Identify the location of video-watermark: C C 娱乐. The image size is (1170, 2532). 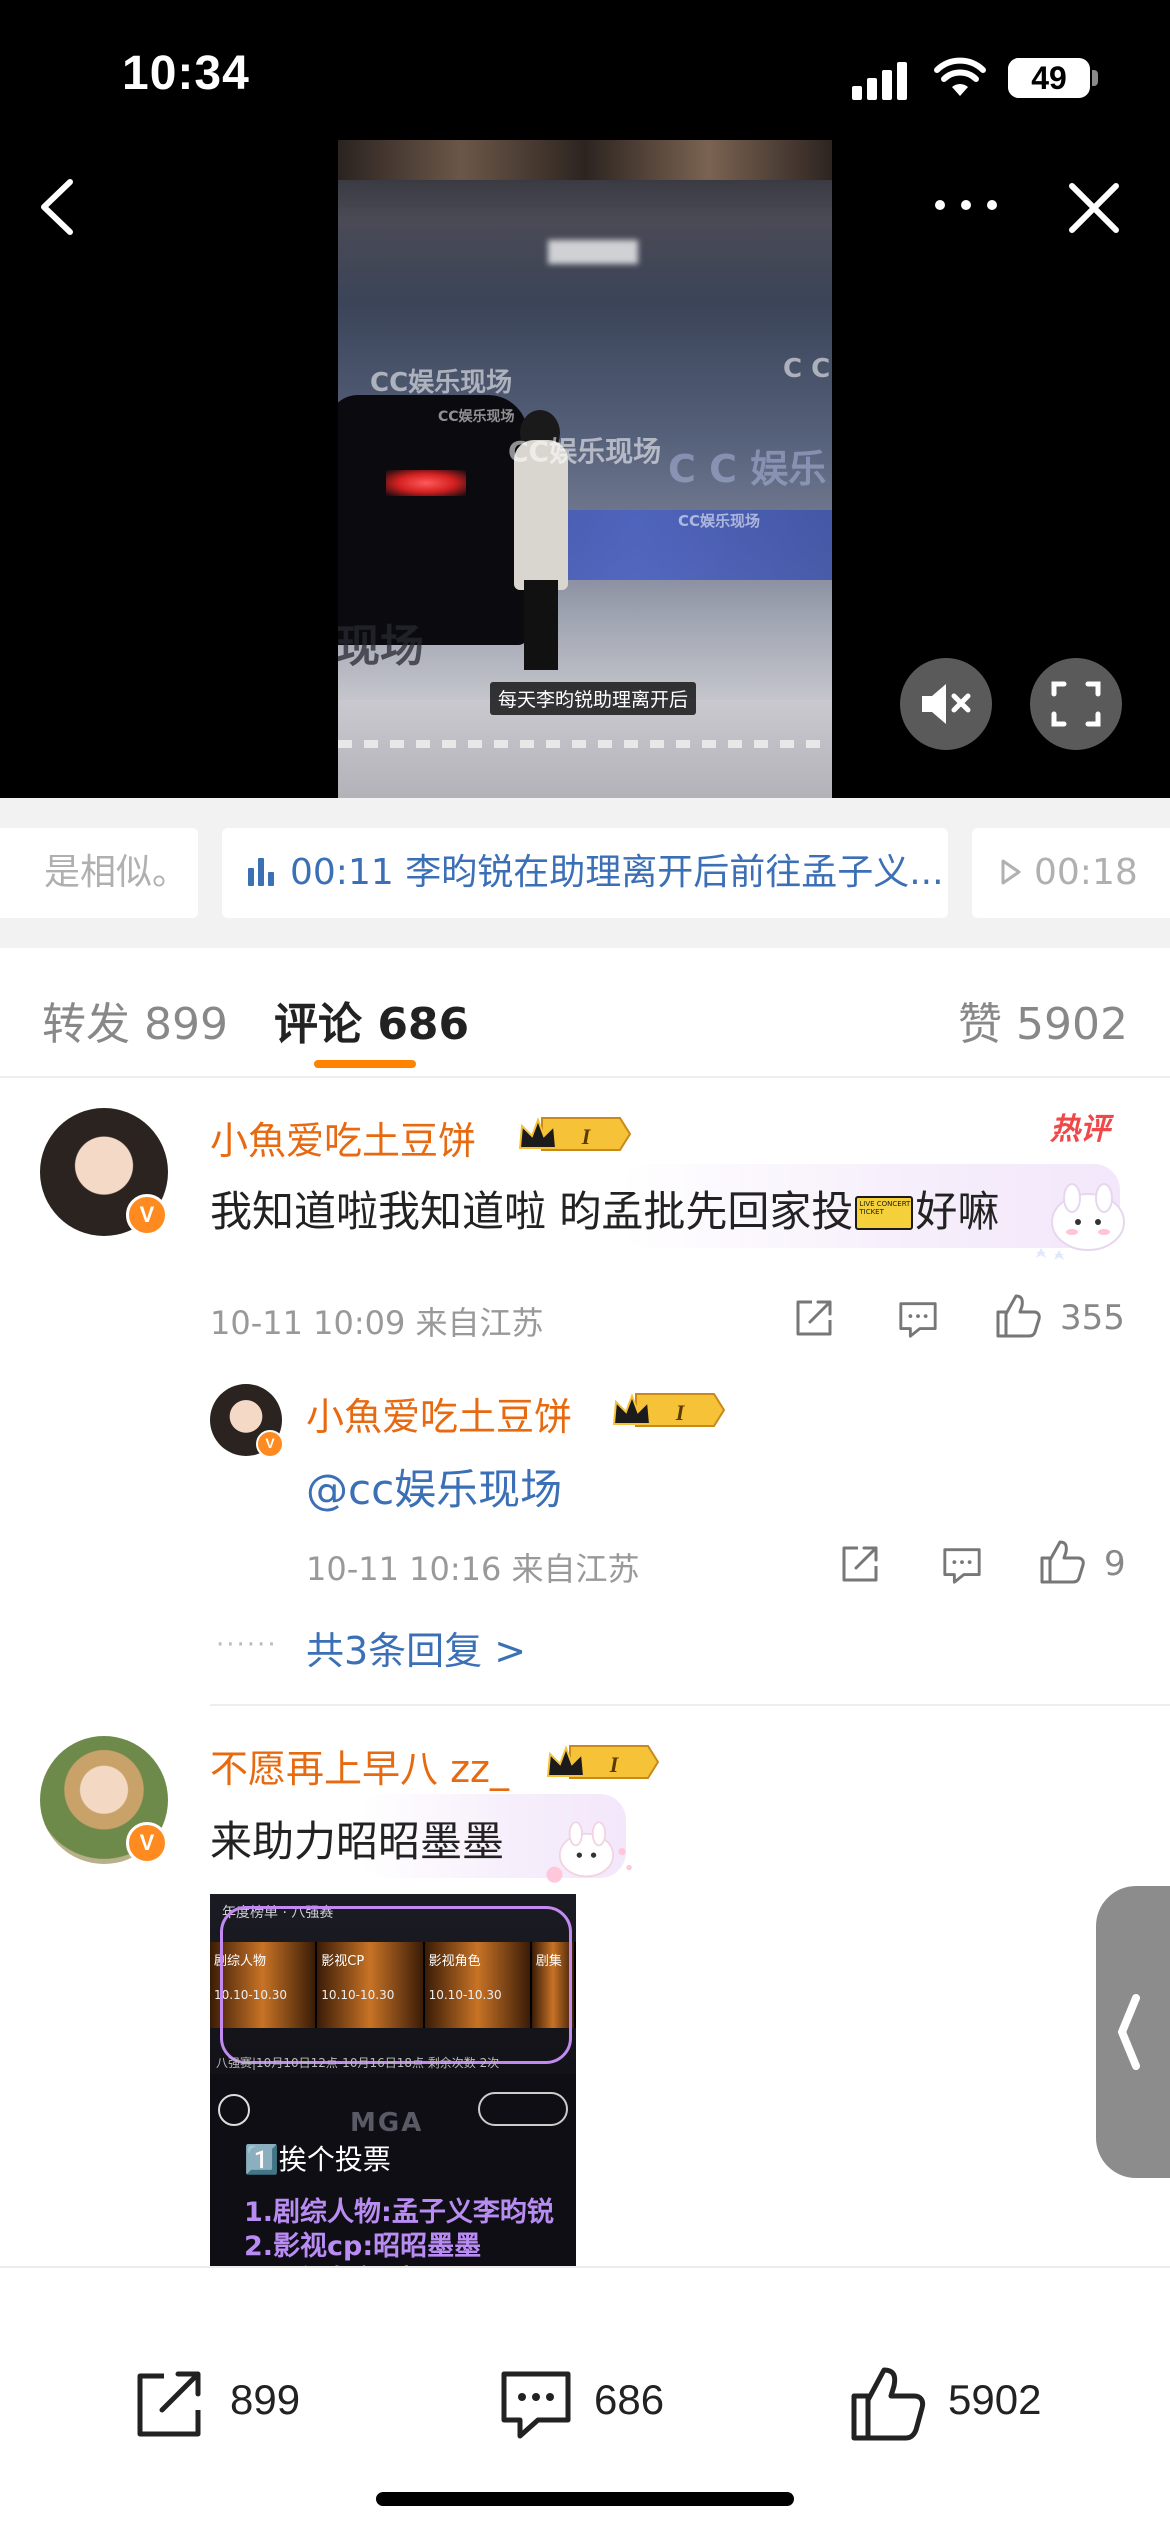
(747, 469).